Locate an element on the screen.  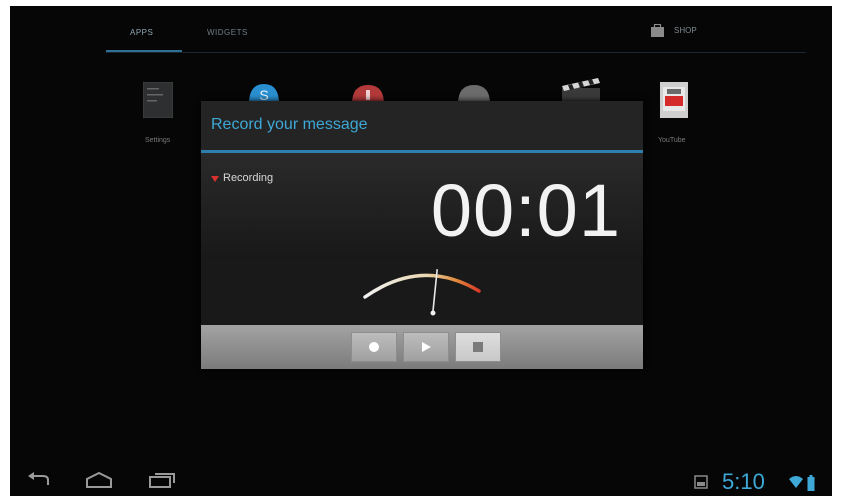
app-youtube-label: YouTube is located at coordinates (672, 140).